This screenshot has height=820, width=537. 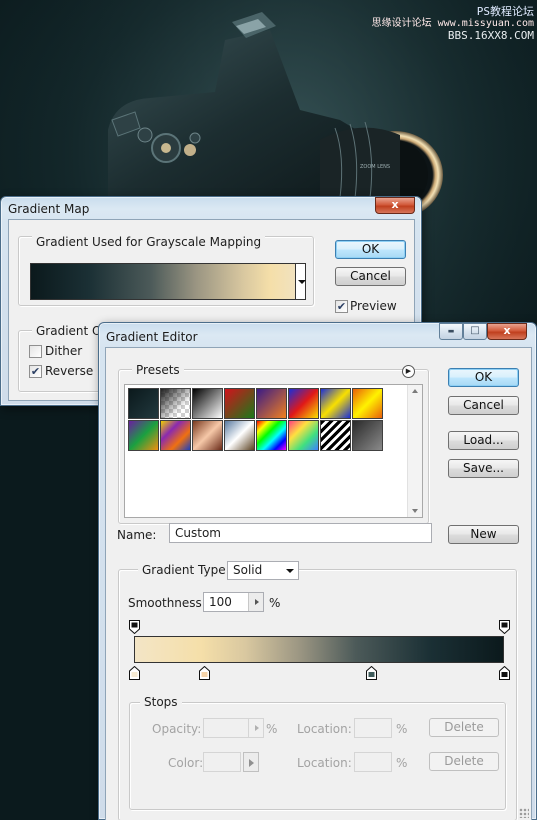 What do you see at coordinates (341, 306) in the screenshot?
I see `preview-checkbox: ✔` at bounding box center [341, 306].